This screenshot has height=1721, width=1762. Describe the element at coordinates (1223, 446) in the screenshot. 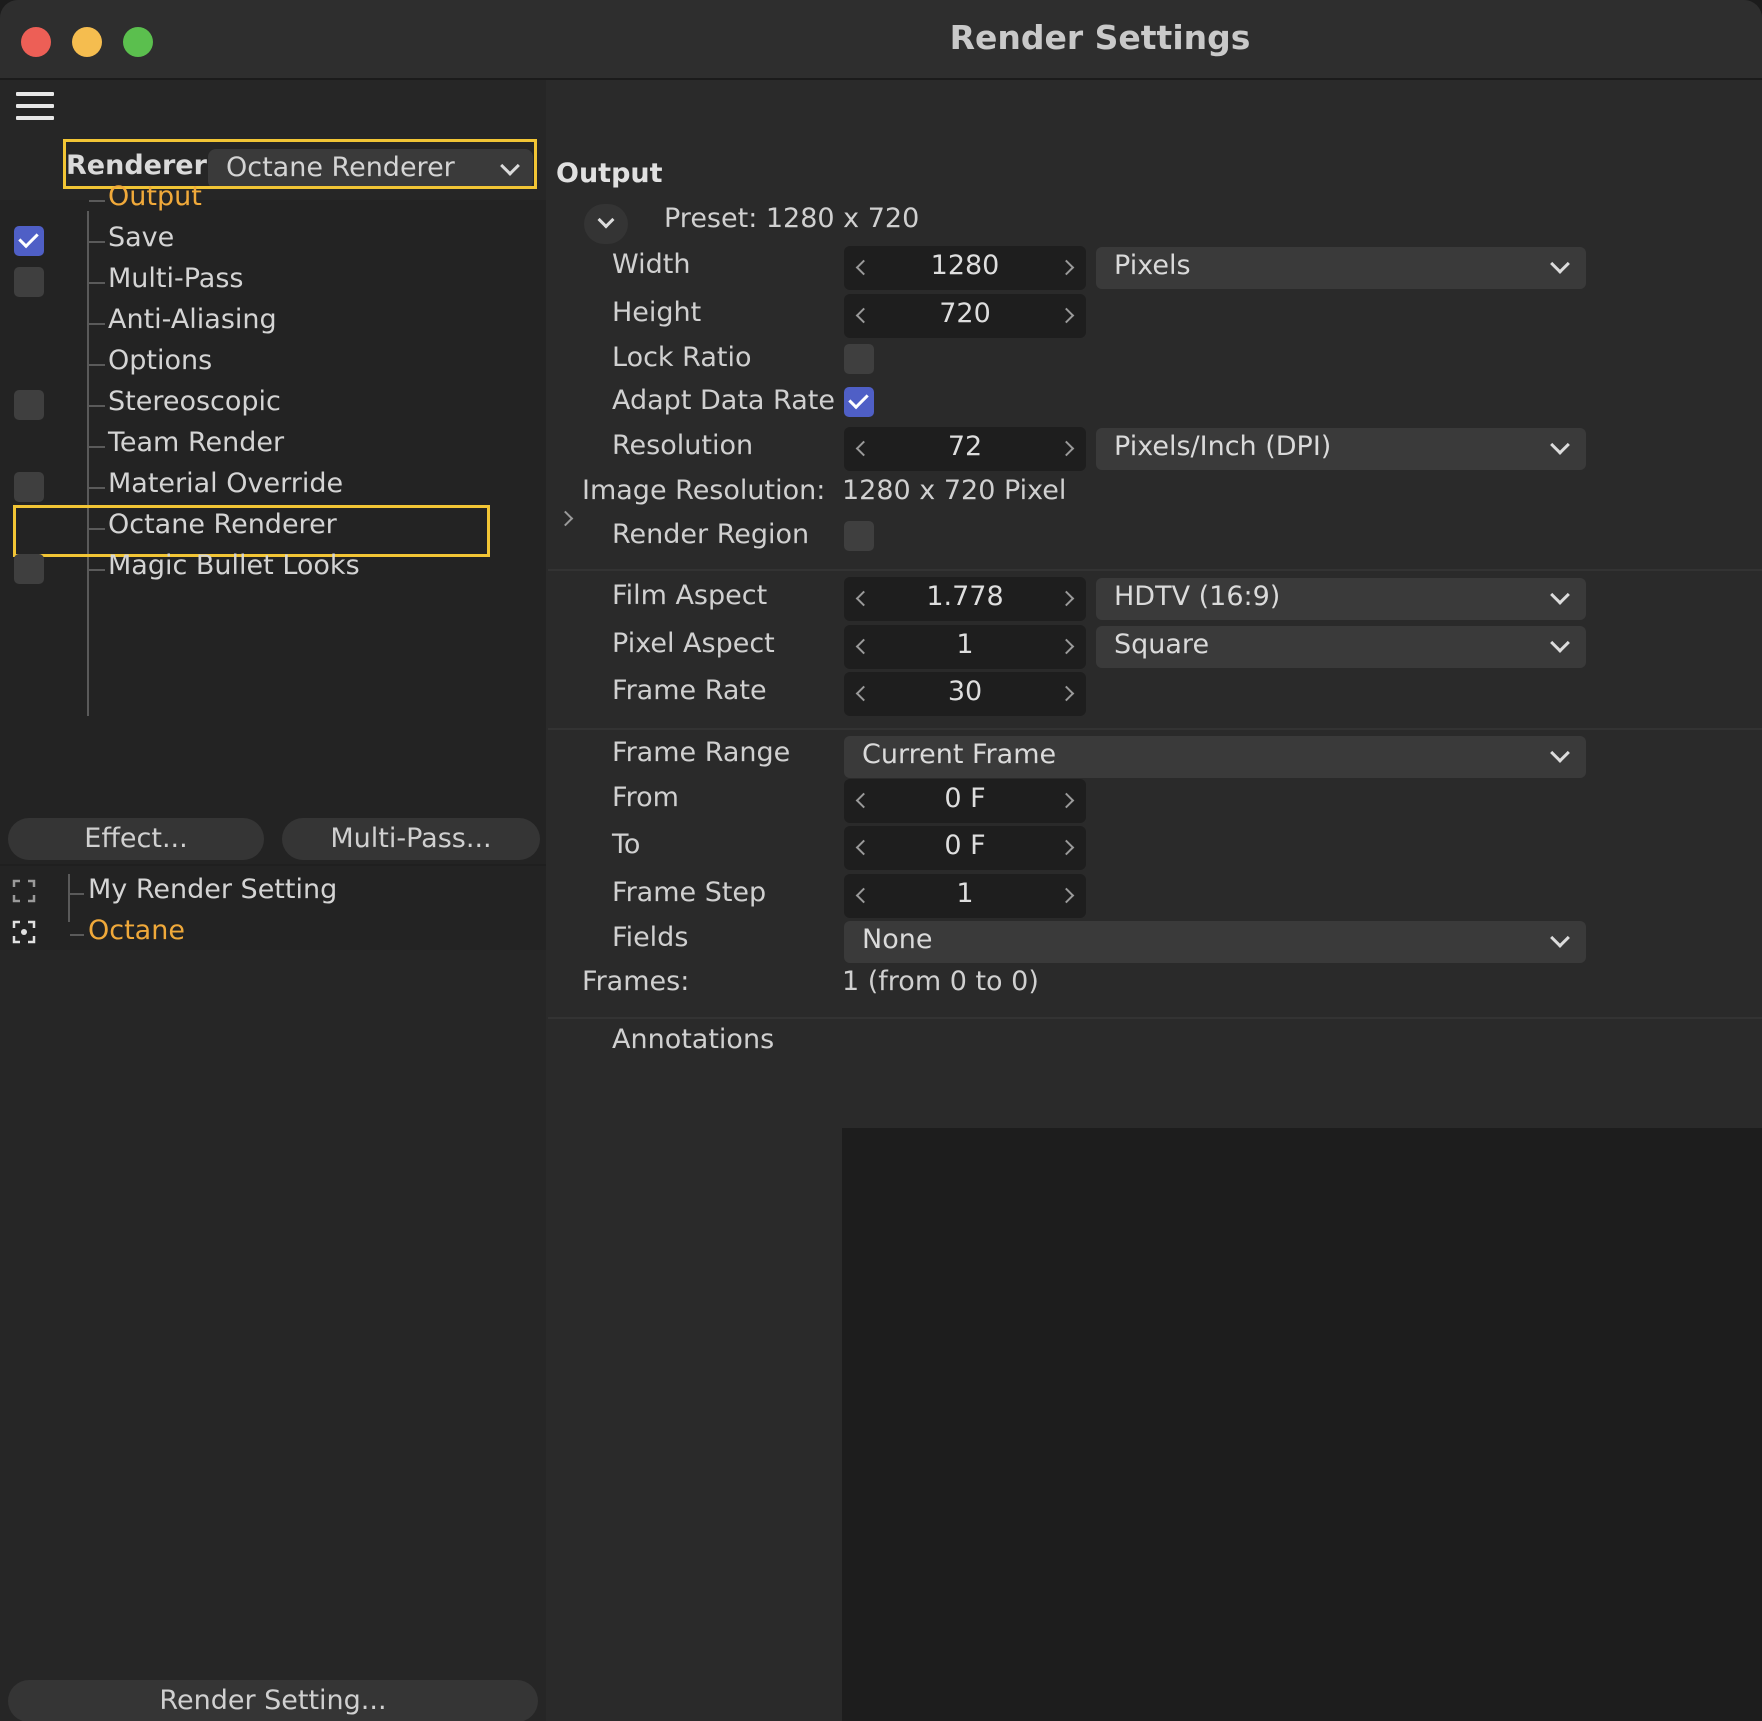

I see `resolution-unit-value: Pixels/Inch (DPI)` at that location.